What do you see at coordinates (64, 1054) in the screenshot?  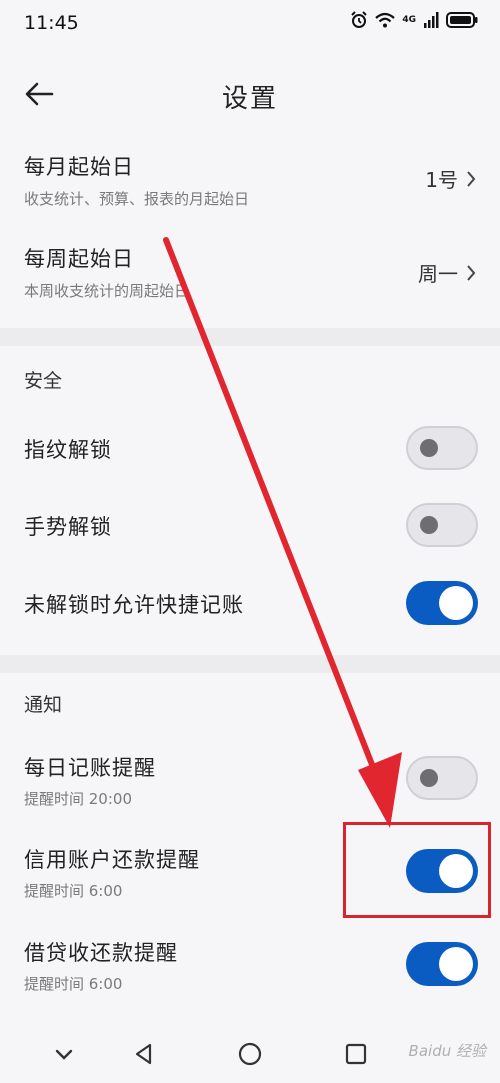 I see `nav-down-icon` at bounding box center [64, 1054].